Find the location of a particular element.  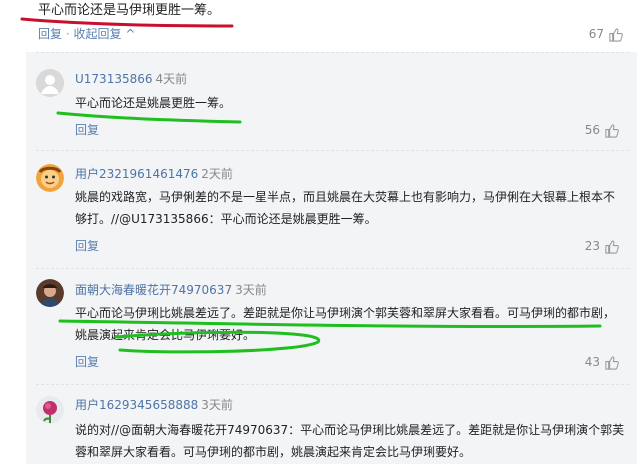

like-count: 23 is located at coordinates (592, 246).